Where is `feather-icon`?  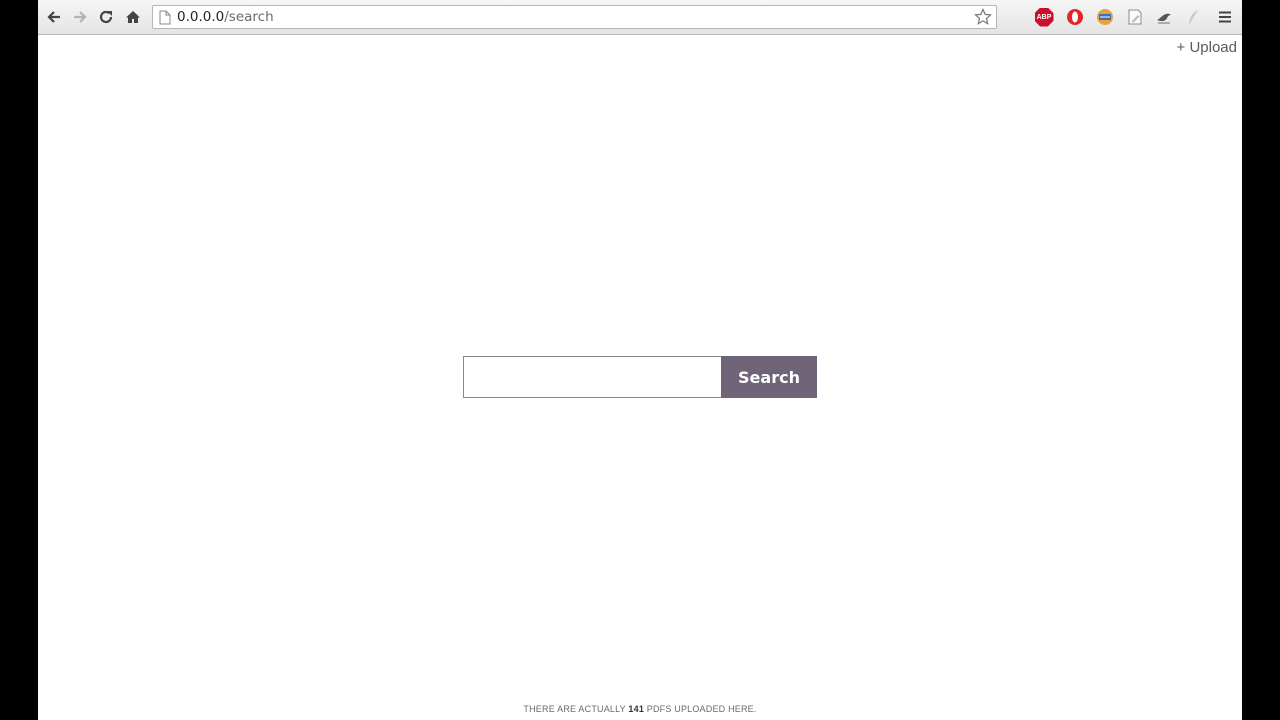 feather-icon is located at coordinates (1193, 17).